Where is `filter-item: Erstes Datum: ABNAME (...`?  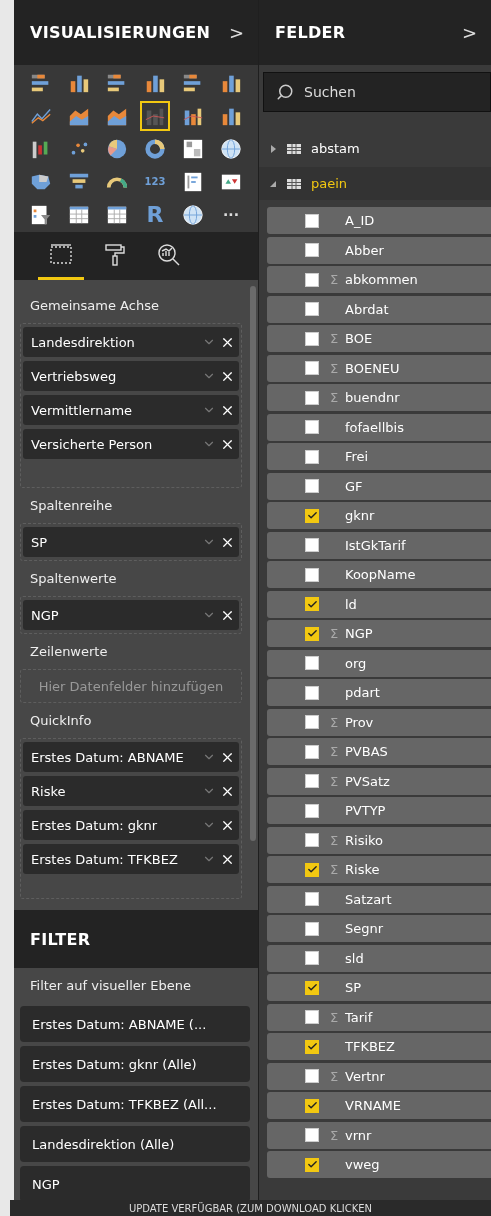 filter-item: Erstes Datum: ABNAME (... is located at coordinates (135, 1024).